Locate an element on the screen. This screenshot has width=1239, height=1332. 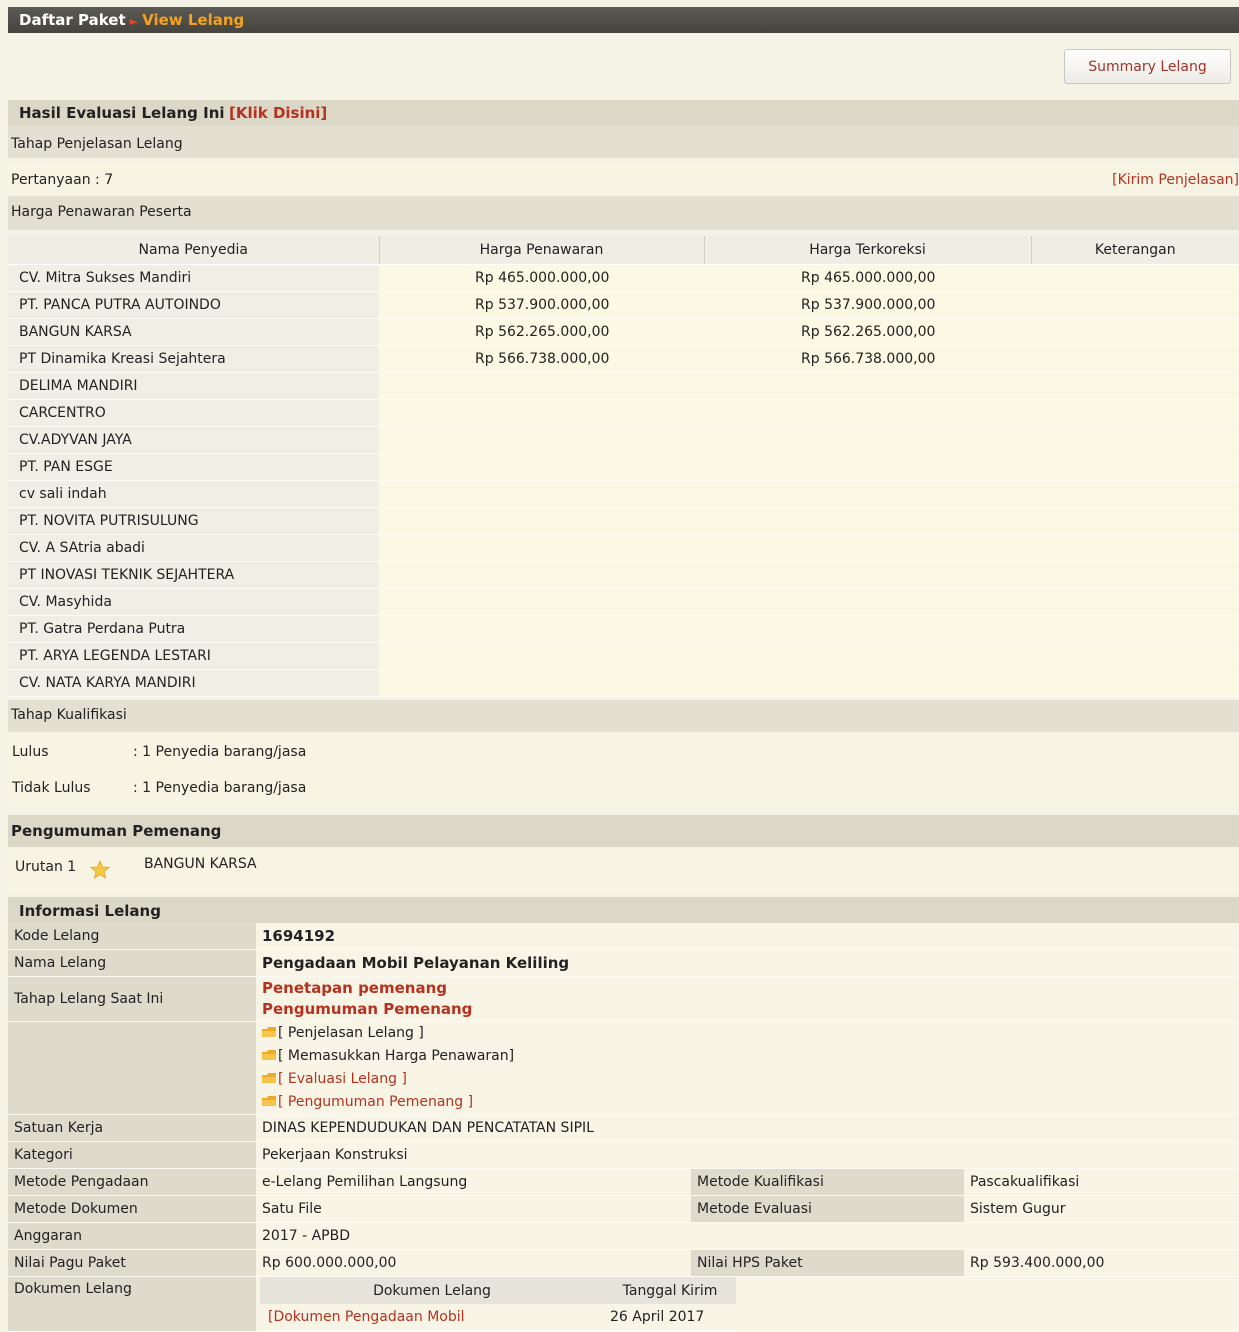
klik-disini-link: [Klik Disini] is located at coordinates (278, 113).